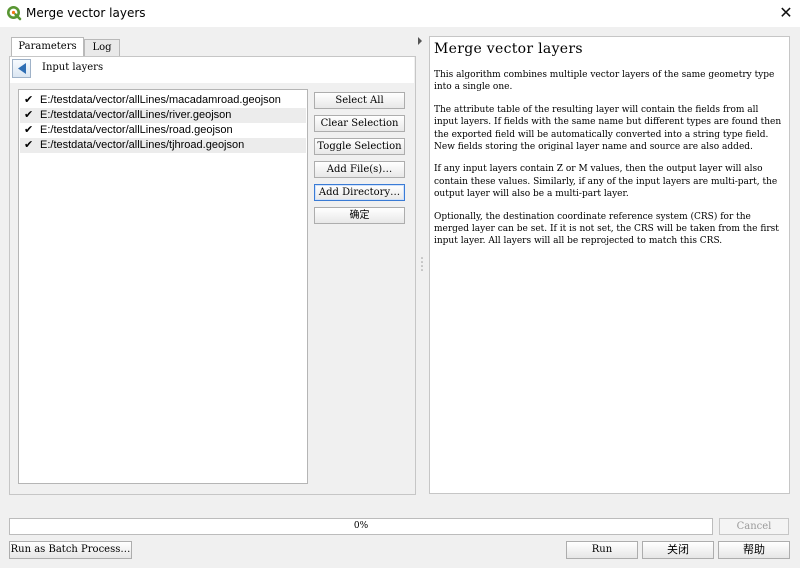 The width and height of the screenshot is (800, 568). I want to click on title-bar: Merge vector layers ✕, so click(400, 13).